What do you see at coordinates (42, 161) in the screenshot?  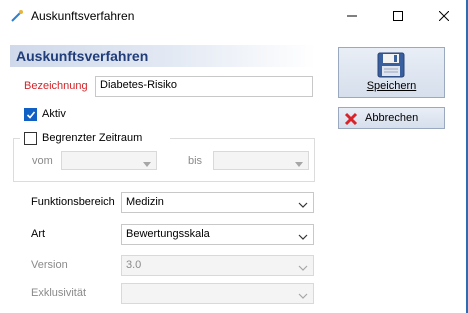 I see `vom-label: vom` at bounding box center [42, 161].